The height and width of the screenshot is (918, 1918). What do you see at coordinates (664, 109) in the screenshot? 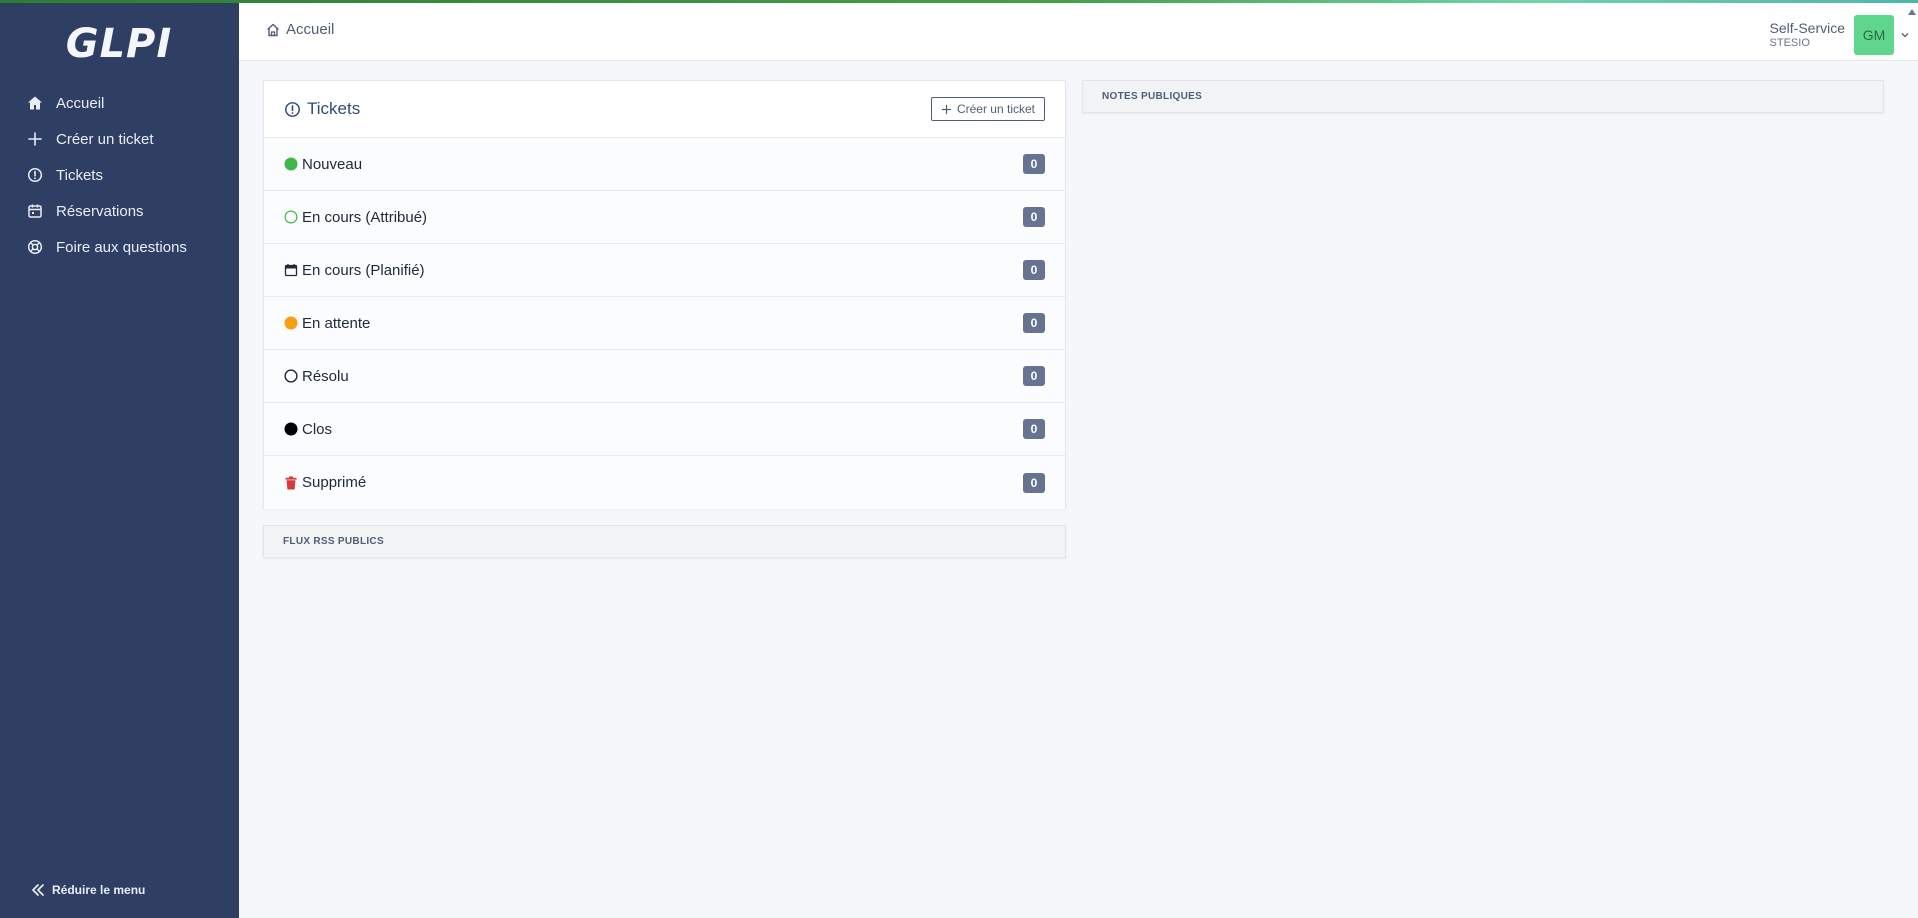
I see `tickets-card-header: Tickets Créer un ticket` at bounding box center [664, 109].